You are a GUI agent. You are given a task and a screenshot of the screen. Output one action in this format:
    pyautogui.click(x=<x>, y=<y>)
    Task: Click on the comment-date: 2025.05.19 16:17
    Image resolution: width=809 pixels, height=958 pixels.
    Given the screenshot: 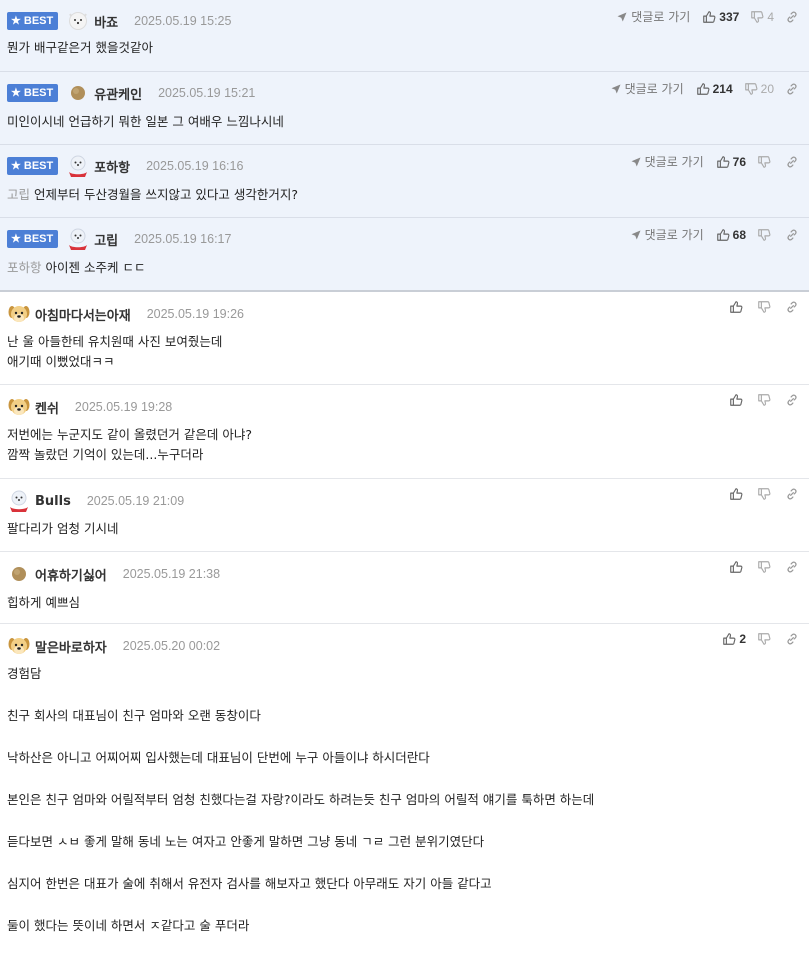 What is the action you would take?
    pyautogui.click(x=183, y=239)
    